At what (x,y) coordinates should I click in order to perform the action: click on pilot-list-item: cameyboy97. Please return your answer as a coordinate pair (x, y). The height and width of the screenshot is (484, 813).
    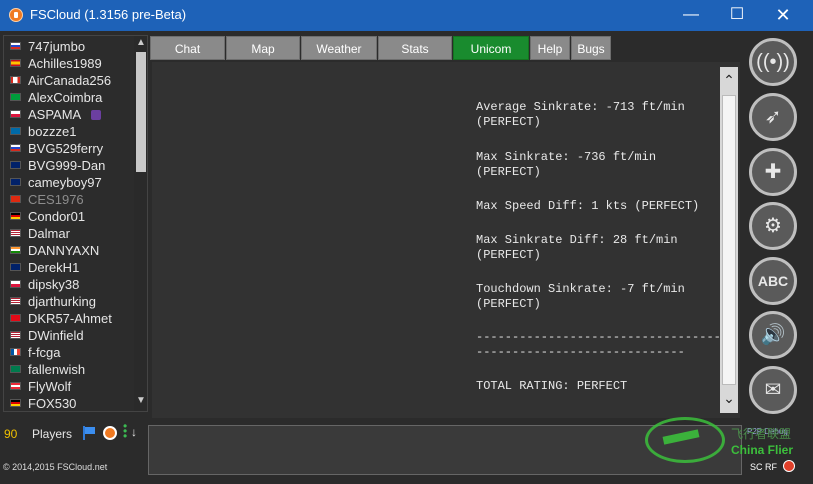
    Looking at the image, I should click on (69, 182).